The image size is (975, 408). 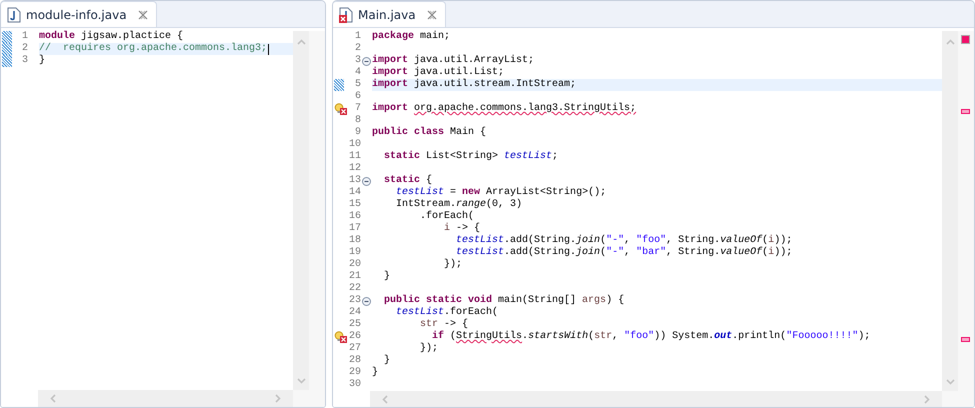 I want to click on code-line: testList.add(String.join("-", "bar", String.valueOf(i));, so click(x=623, y=252).